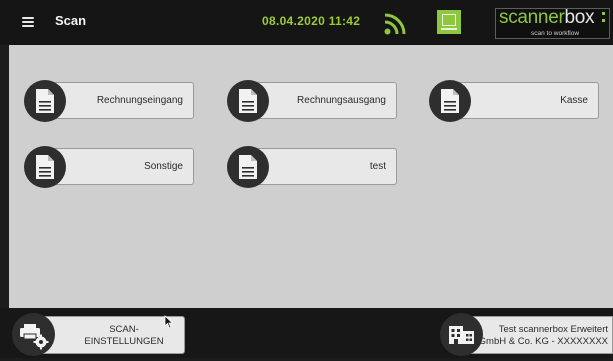 The image size is (613, 361). Describe the element at coordinates (555, 33) in the screenshot. I see `logo-tagline: scan to workflow` at that location.